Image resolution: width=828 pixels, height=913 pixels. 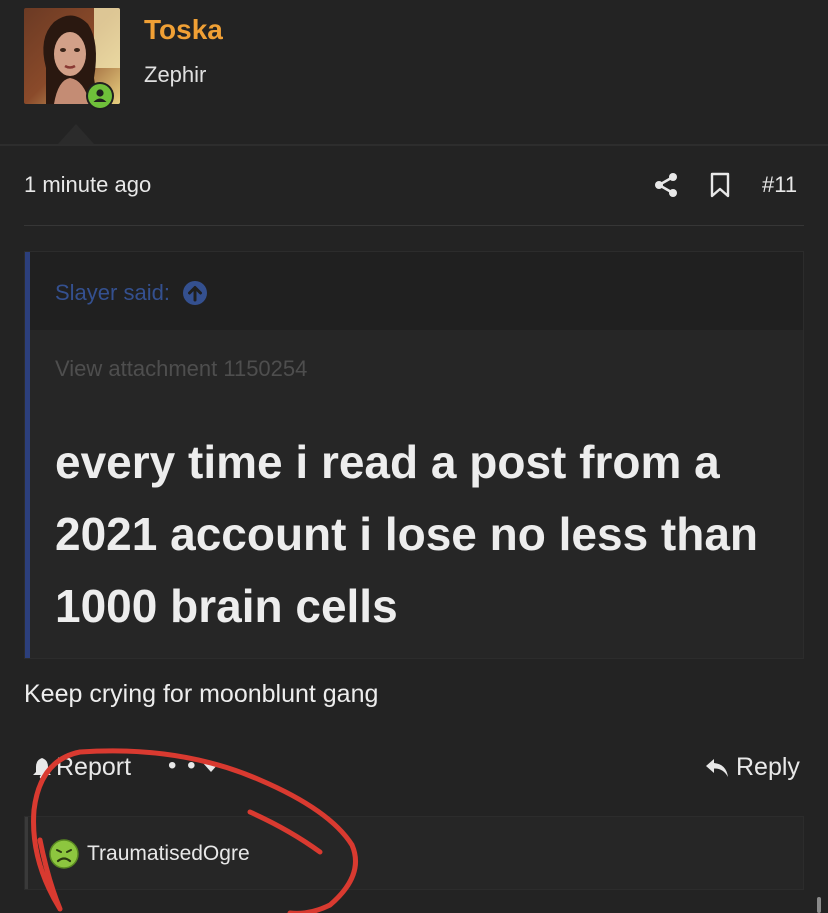 I want to click on bell-icon, so click(x=42, y=768).